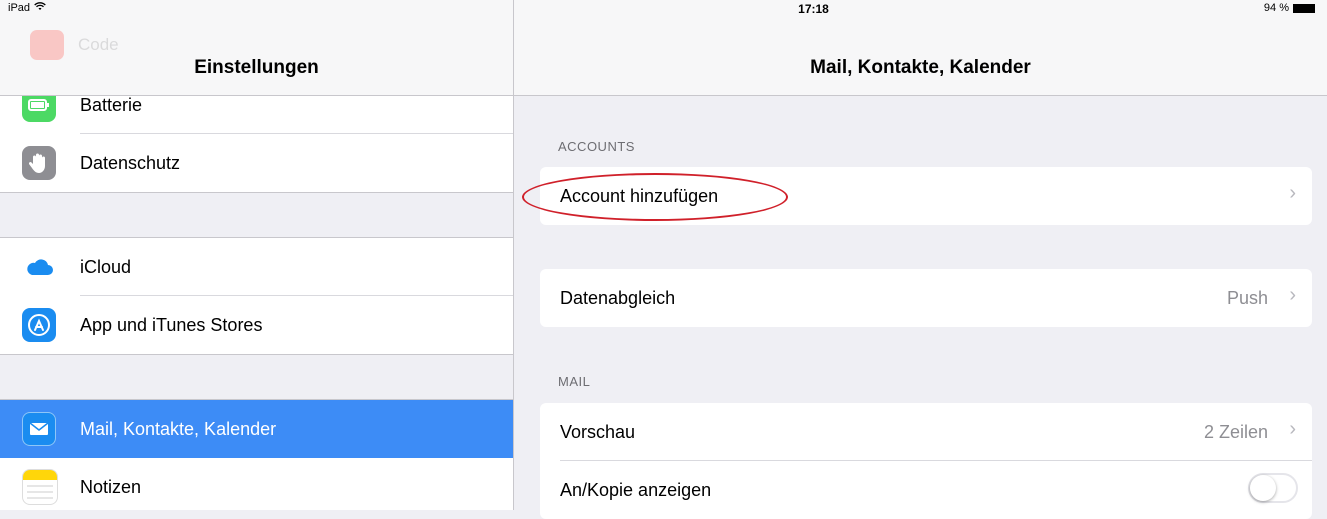 This screenshot has height=519, width=1327. I want to click on sidebar-item-label: Mail, Kontakte, Kalender, so click(178, 428).